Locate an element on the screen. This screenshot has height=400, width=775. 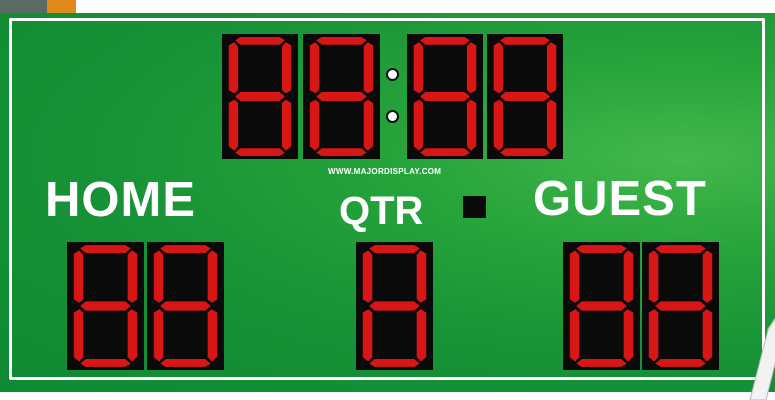
quarter-digit is located at coordinates (394, 306).